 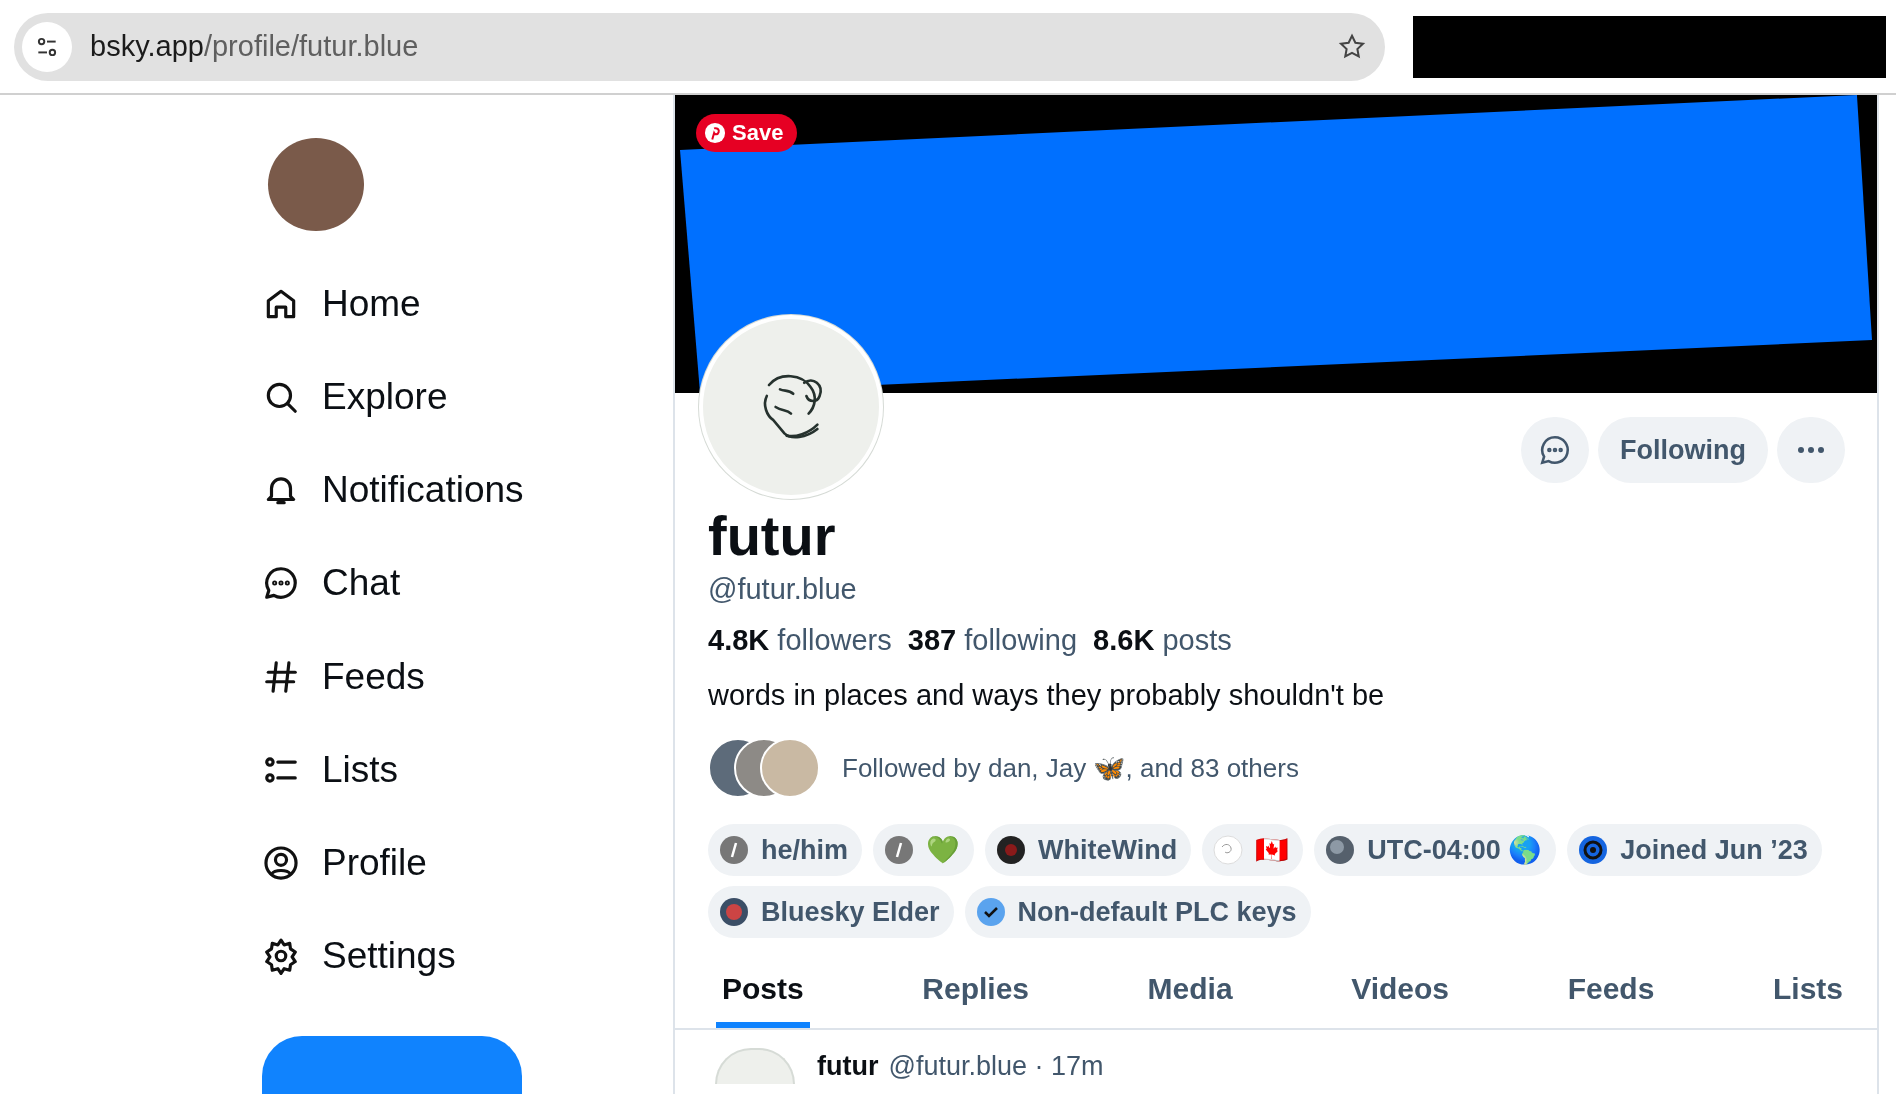 I want to click on url-text: bsky.app/profile/futur.blue, so click(x=255, y=46).